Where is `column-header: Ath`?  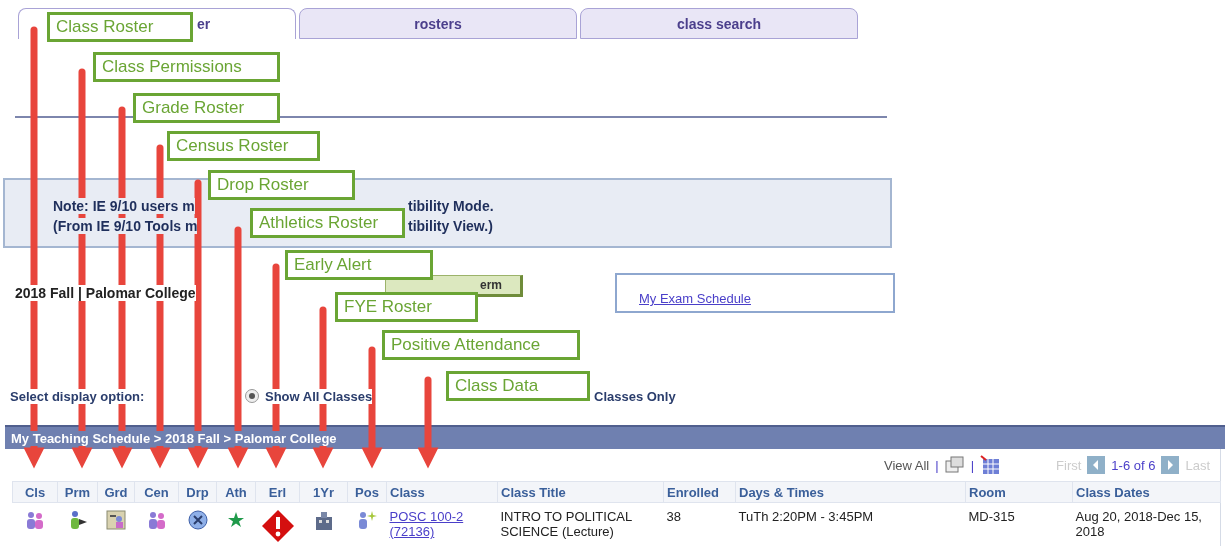
column-header: Ath is located at coordinates (236, 492).